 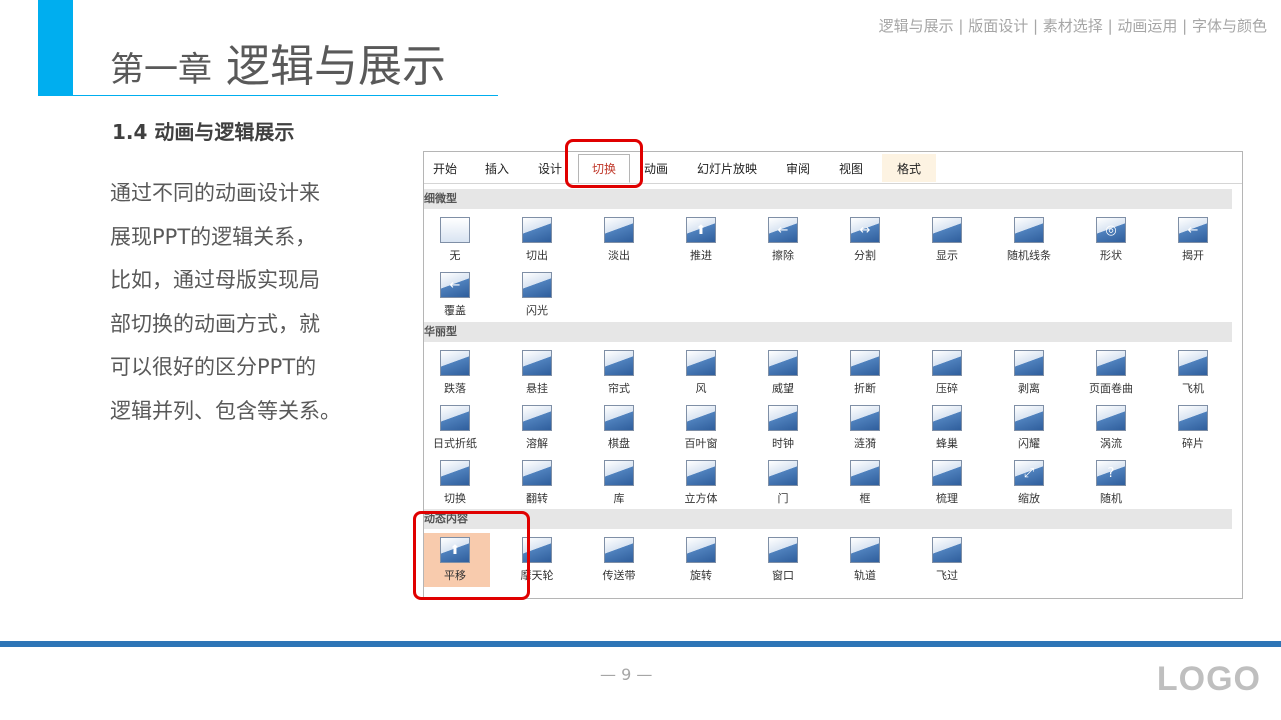 I want to click on transition-effect-item: 轨道, so click(x=865, y=560).